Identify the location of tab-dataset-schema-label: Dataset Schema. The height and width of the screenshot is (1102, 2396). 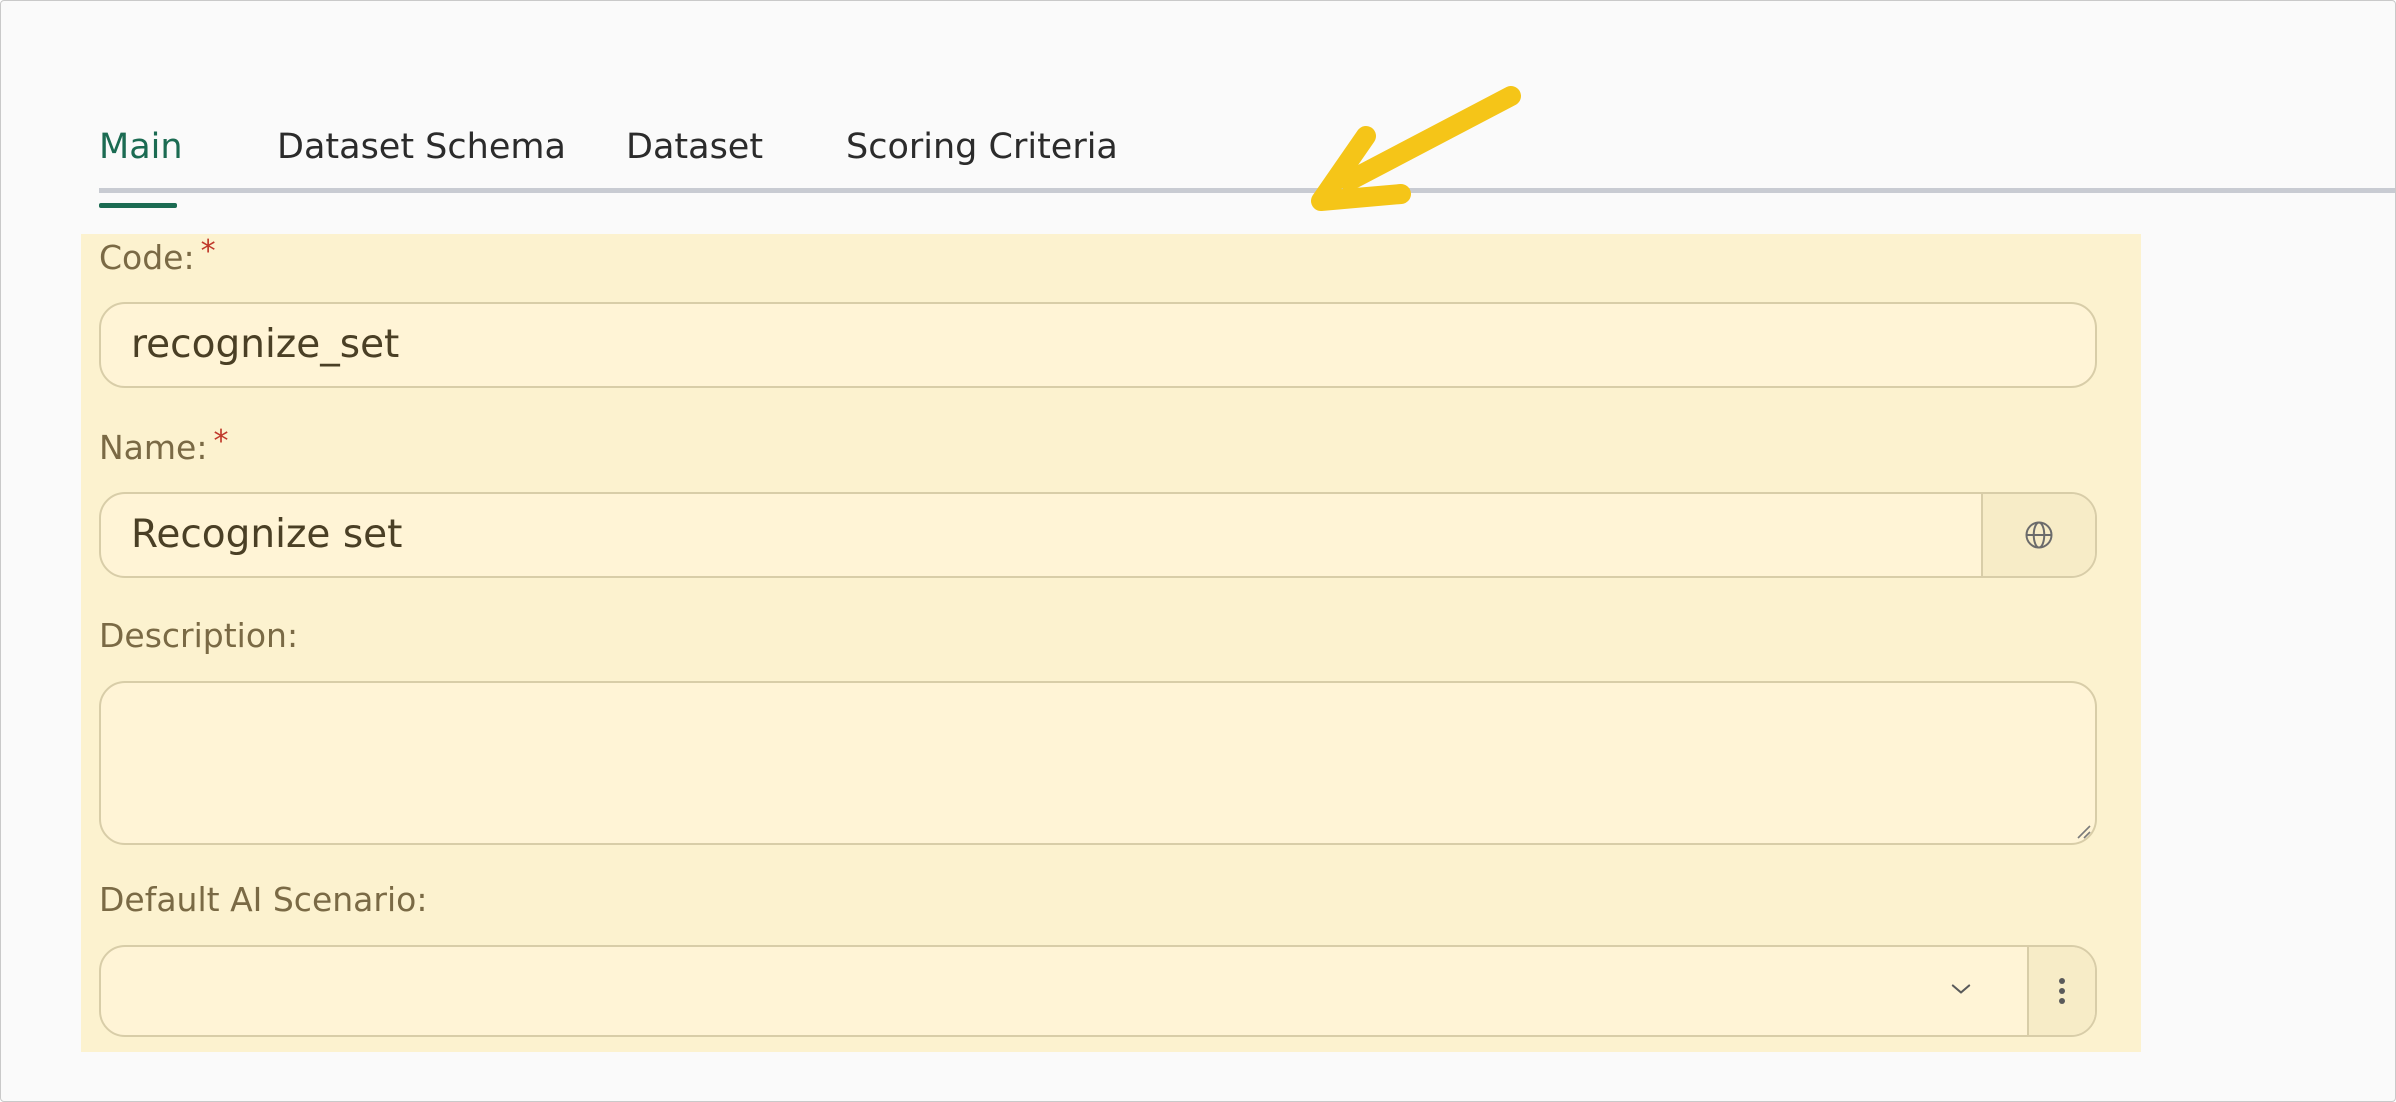
(421, 147).